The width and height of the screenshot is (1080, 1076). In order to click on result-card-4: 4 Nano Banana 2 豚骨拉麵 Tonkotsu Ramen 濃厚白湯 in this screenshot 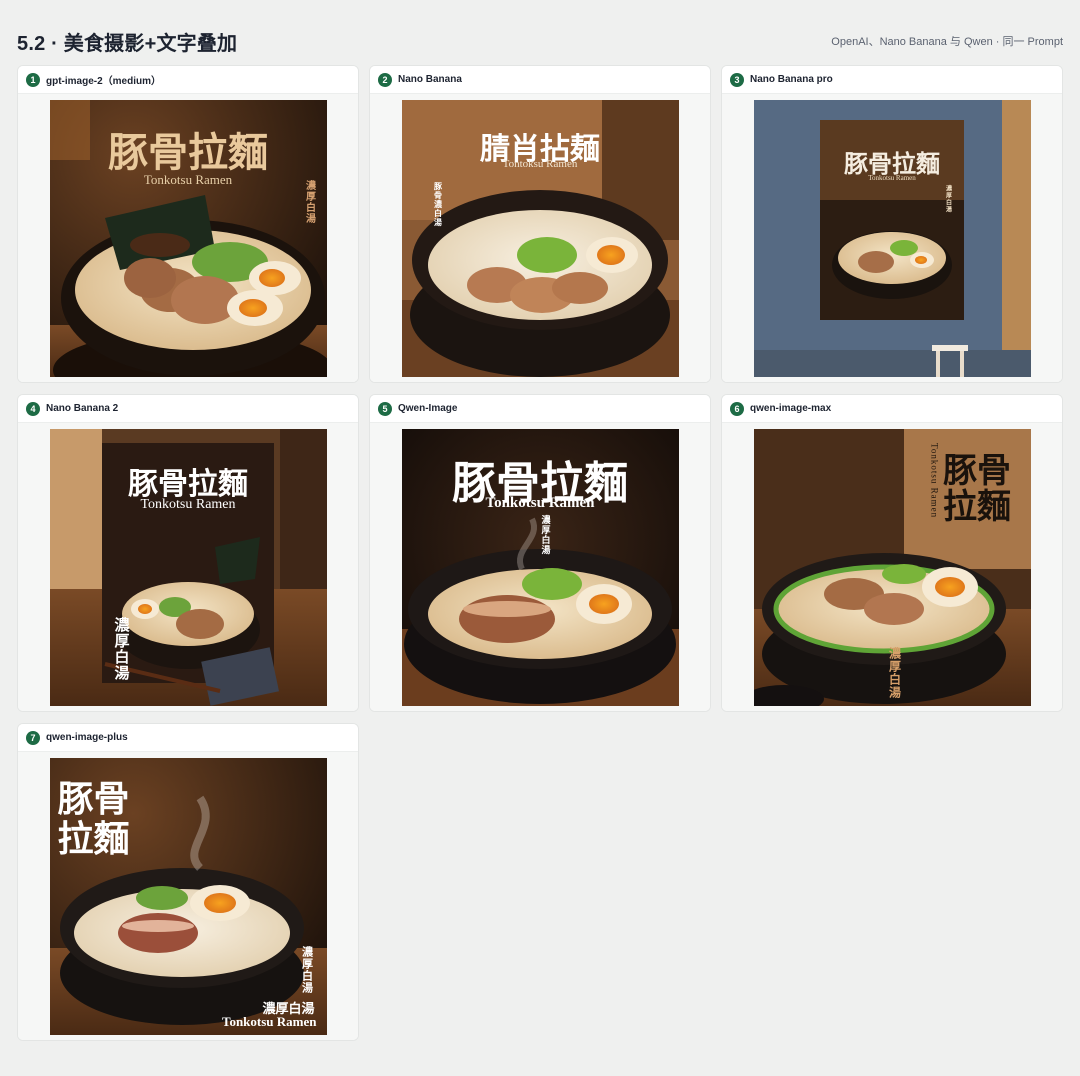, I will do `click(188, 553)`.